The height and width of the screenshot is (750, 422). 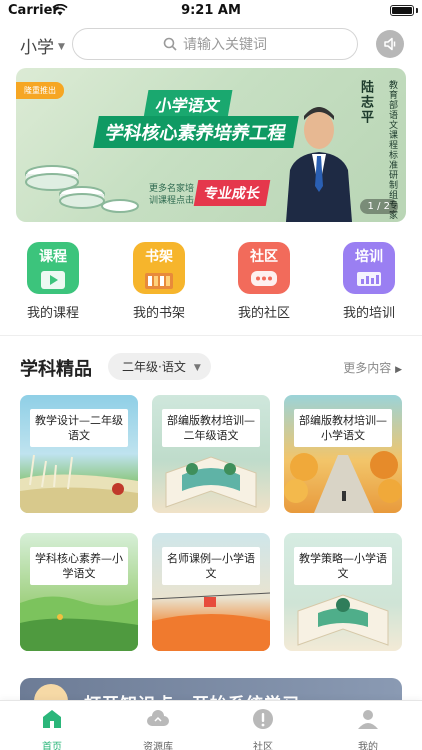 I want to click on tab-label: 我的, so click(x=368, y=746).